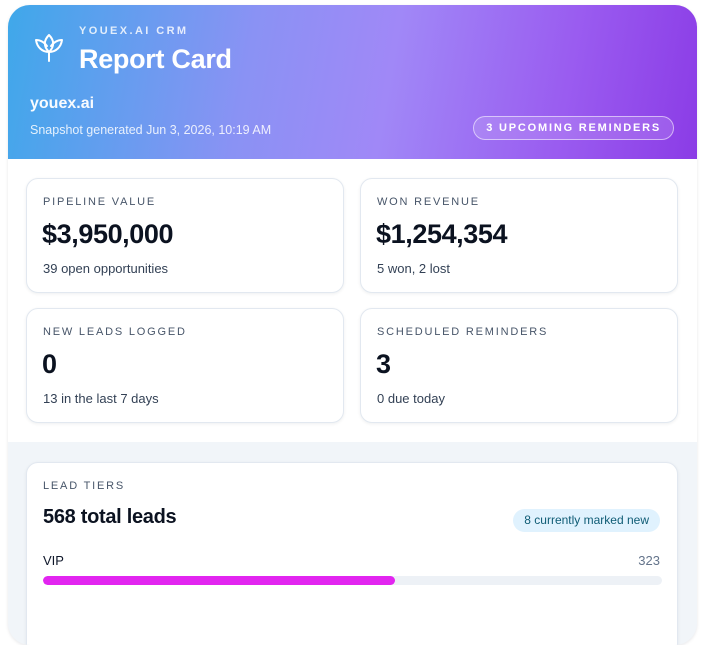 The width and height of the screenshot is (706, 645). What do you see at coordinates (411, 398) in the screenshot?
I see `stat-subtext: 0 due today` at bounding box center [411, 398].